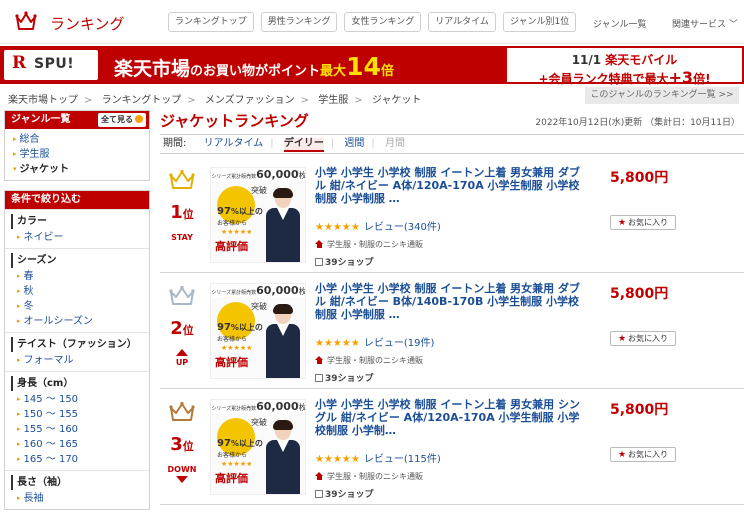  What do you see at coordinates (77, 489) in the screenshot?
I see `filter-sleeve: 長さ（袖） 長袖` at bounding box center [77, 489].